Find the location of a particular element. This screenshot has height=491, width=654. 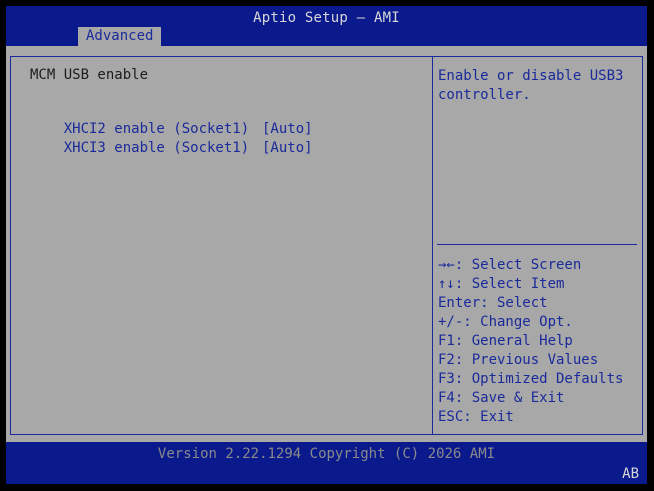

setting-row-xhci3: XHCI3 enable (Socket1) [Auto] is located at coordinates (171, 148).